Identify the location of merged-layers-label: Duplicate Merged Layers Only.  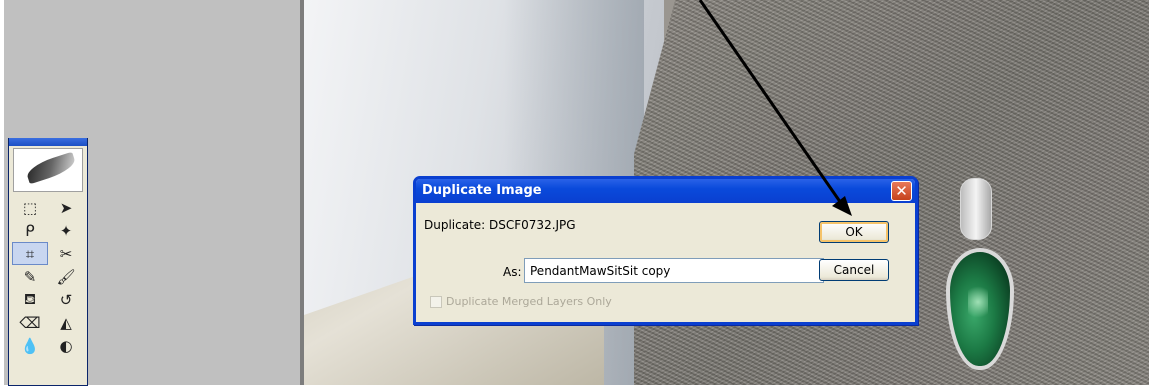
(529, 301).